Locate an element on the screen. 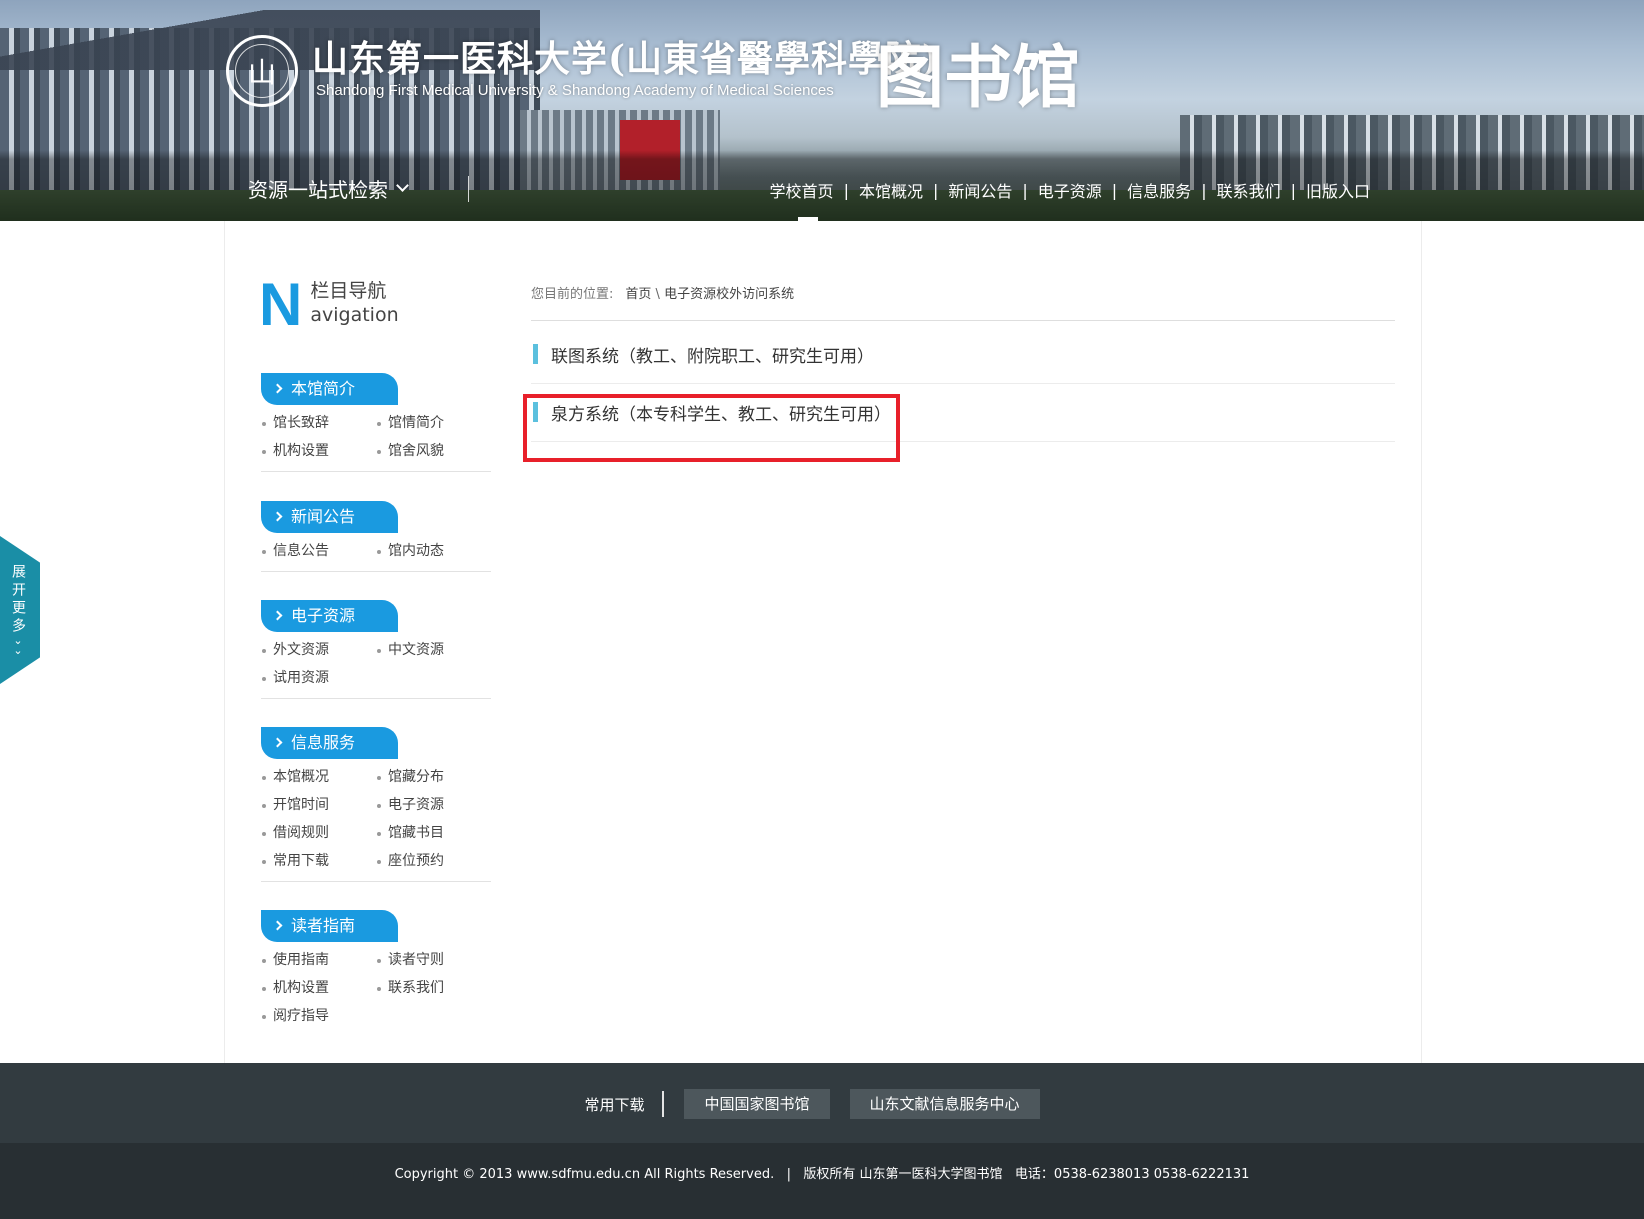 The width and height of the screenshot is (1644, 1219). sidebar-heading-cn: 栏目导航 is located at coordinates (348, 291).